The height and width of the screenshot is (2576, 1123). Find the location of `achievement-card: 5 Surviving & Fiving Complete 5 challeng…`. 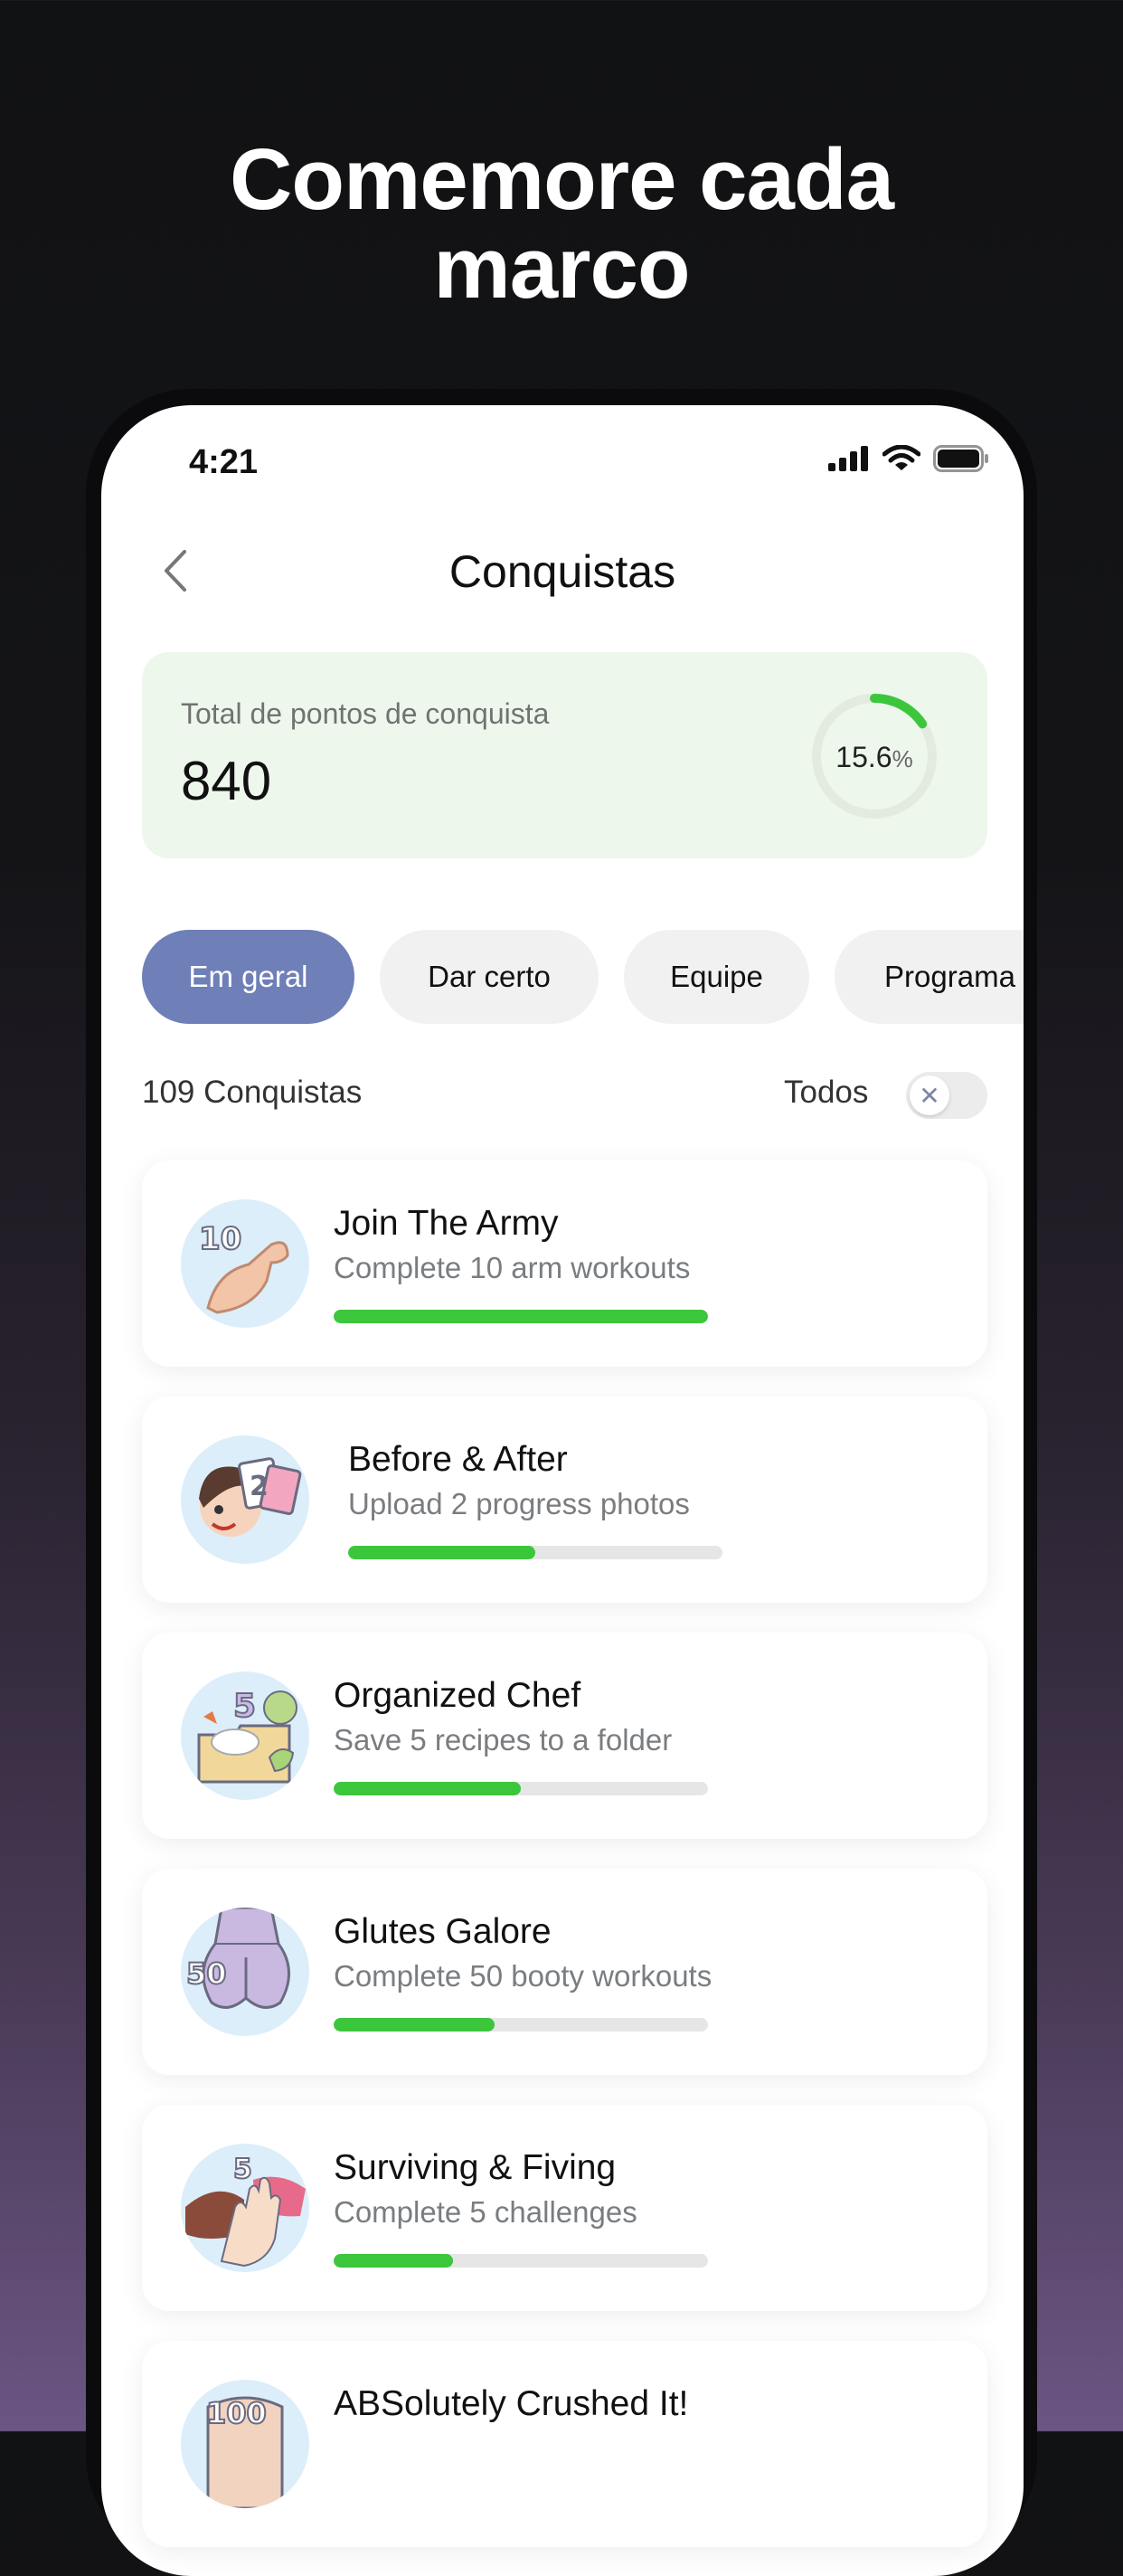

achievement-card: 5 Surviving & Fiving Complete 5 challeng… is located at coordinates (564, 2208).